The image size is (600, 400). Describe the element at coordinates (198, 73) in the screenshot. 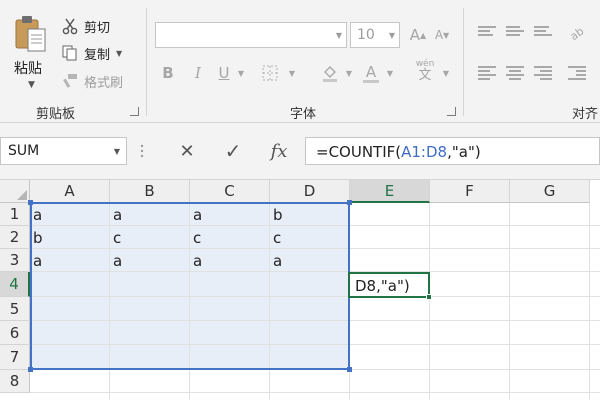

I see `italic-button: I` at that location.